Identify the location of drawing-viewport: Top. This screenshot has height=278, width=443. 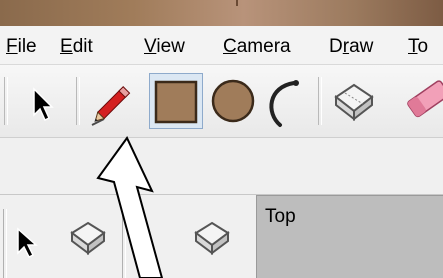
(349, 236).